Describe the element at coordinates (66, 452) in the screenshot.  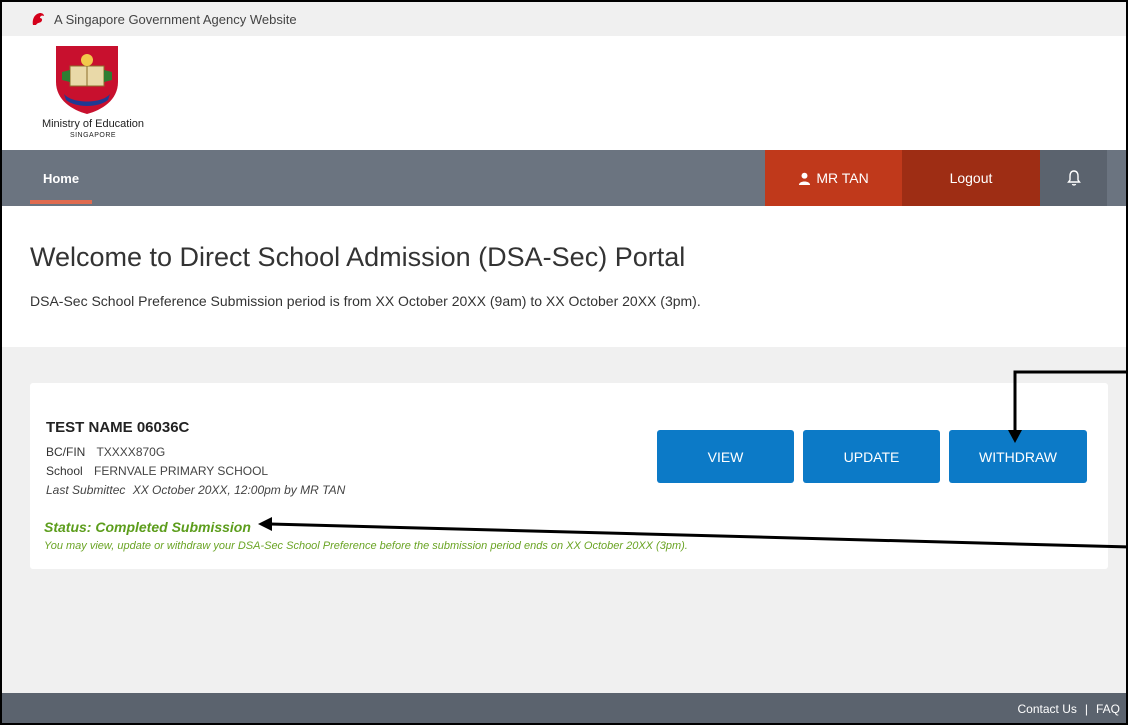
I see `bcfin-label: BC/FIN` at that location.